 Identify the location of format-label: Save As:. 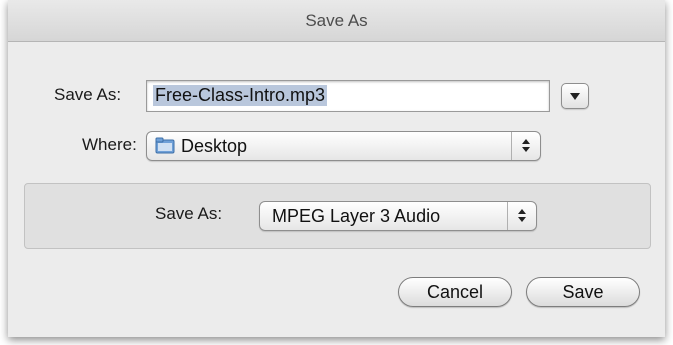
(189, 213).